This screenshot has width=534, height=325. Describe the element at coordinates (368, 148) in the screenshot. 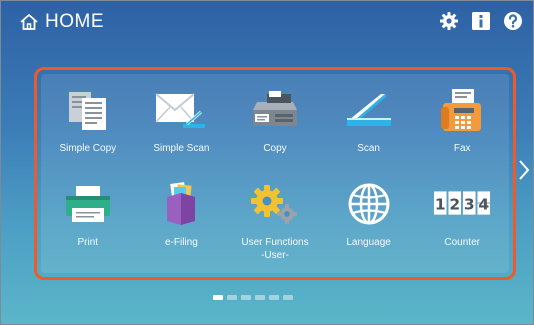

I see `tile-label: Scan` at that location.